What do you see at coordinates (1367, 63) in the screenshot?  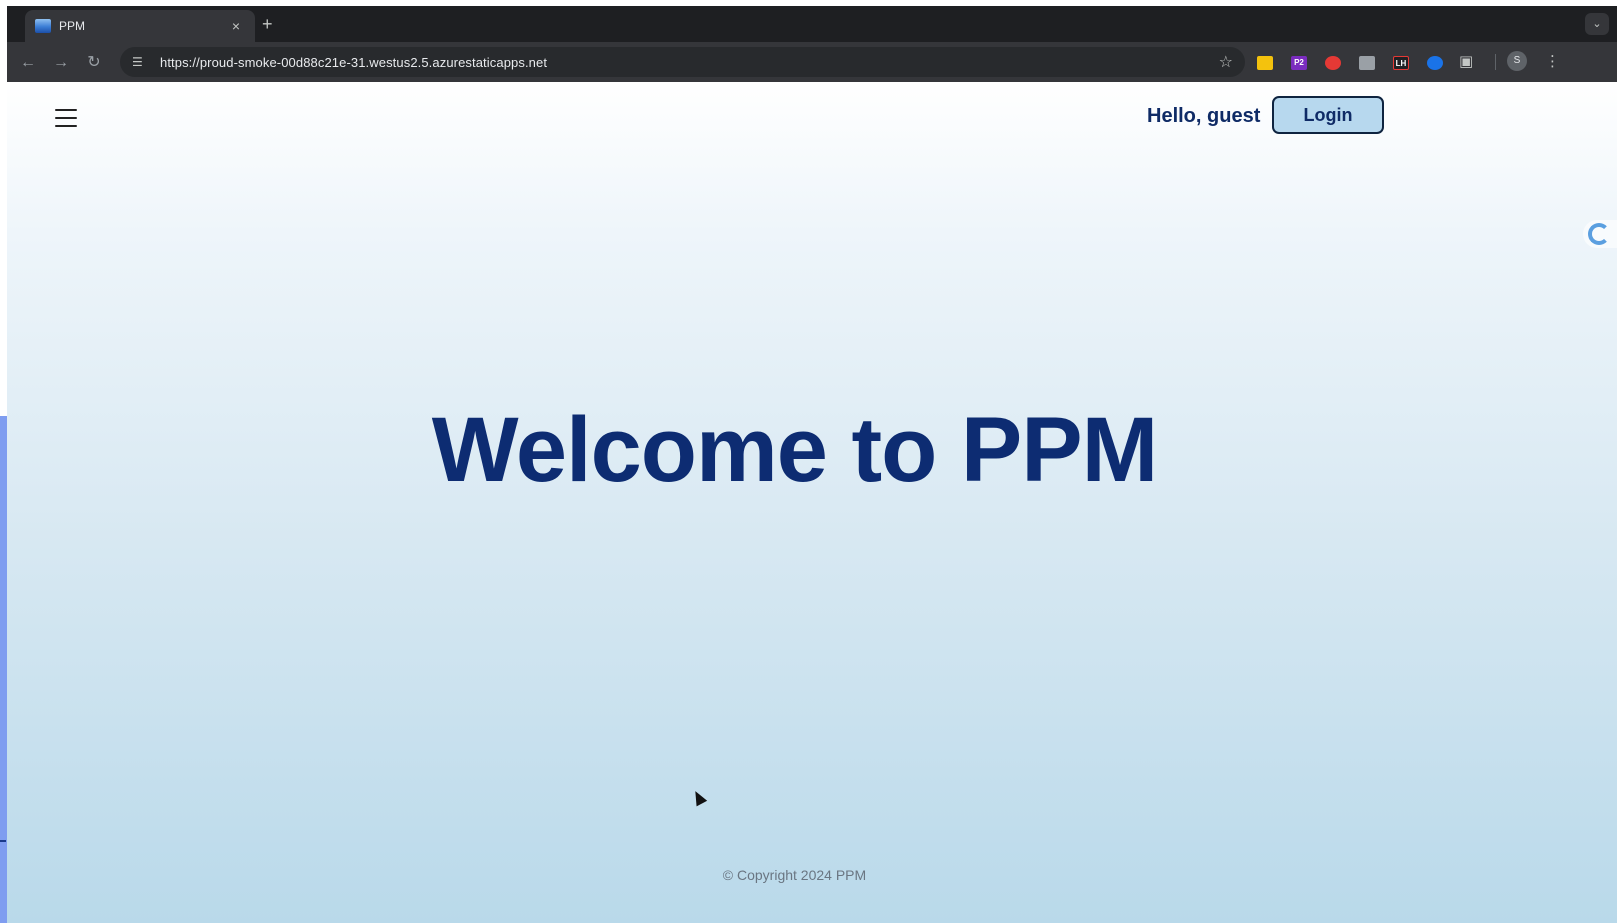 I see `gray-extension-icon` at bounding box center [1367, 63].